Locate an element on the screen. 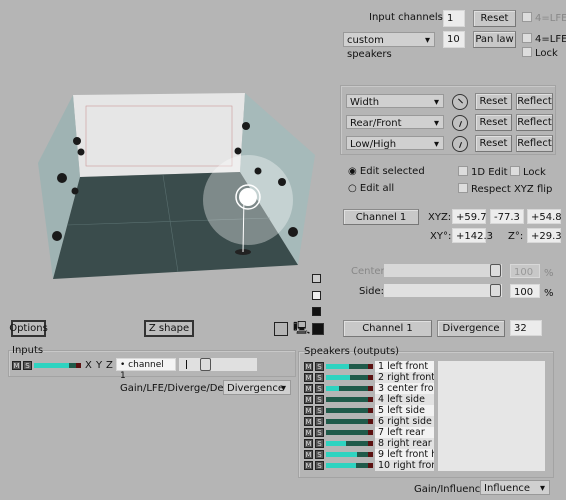 The height and width of the screenshot is (500, 566). axis-3-reflect-button: Reflect is located at coordinates (534, 143).